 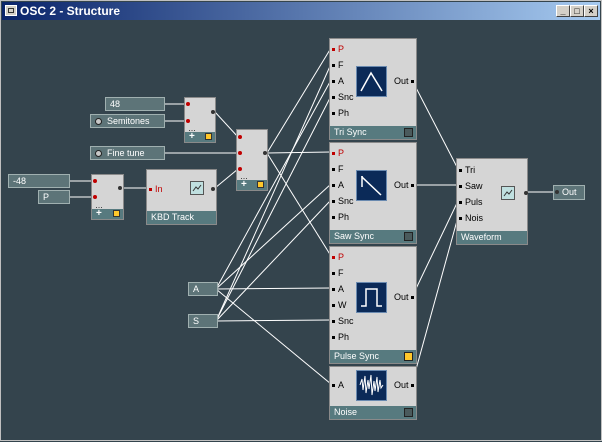 I want to click on saw-sync-port-p: P, so click(x=338, y=153).